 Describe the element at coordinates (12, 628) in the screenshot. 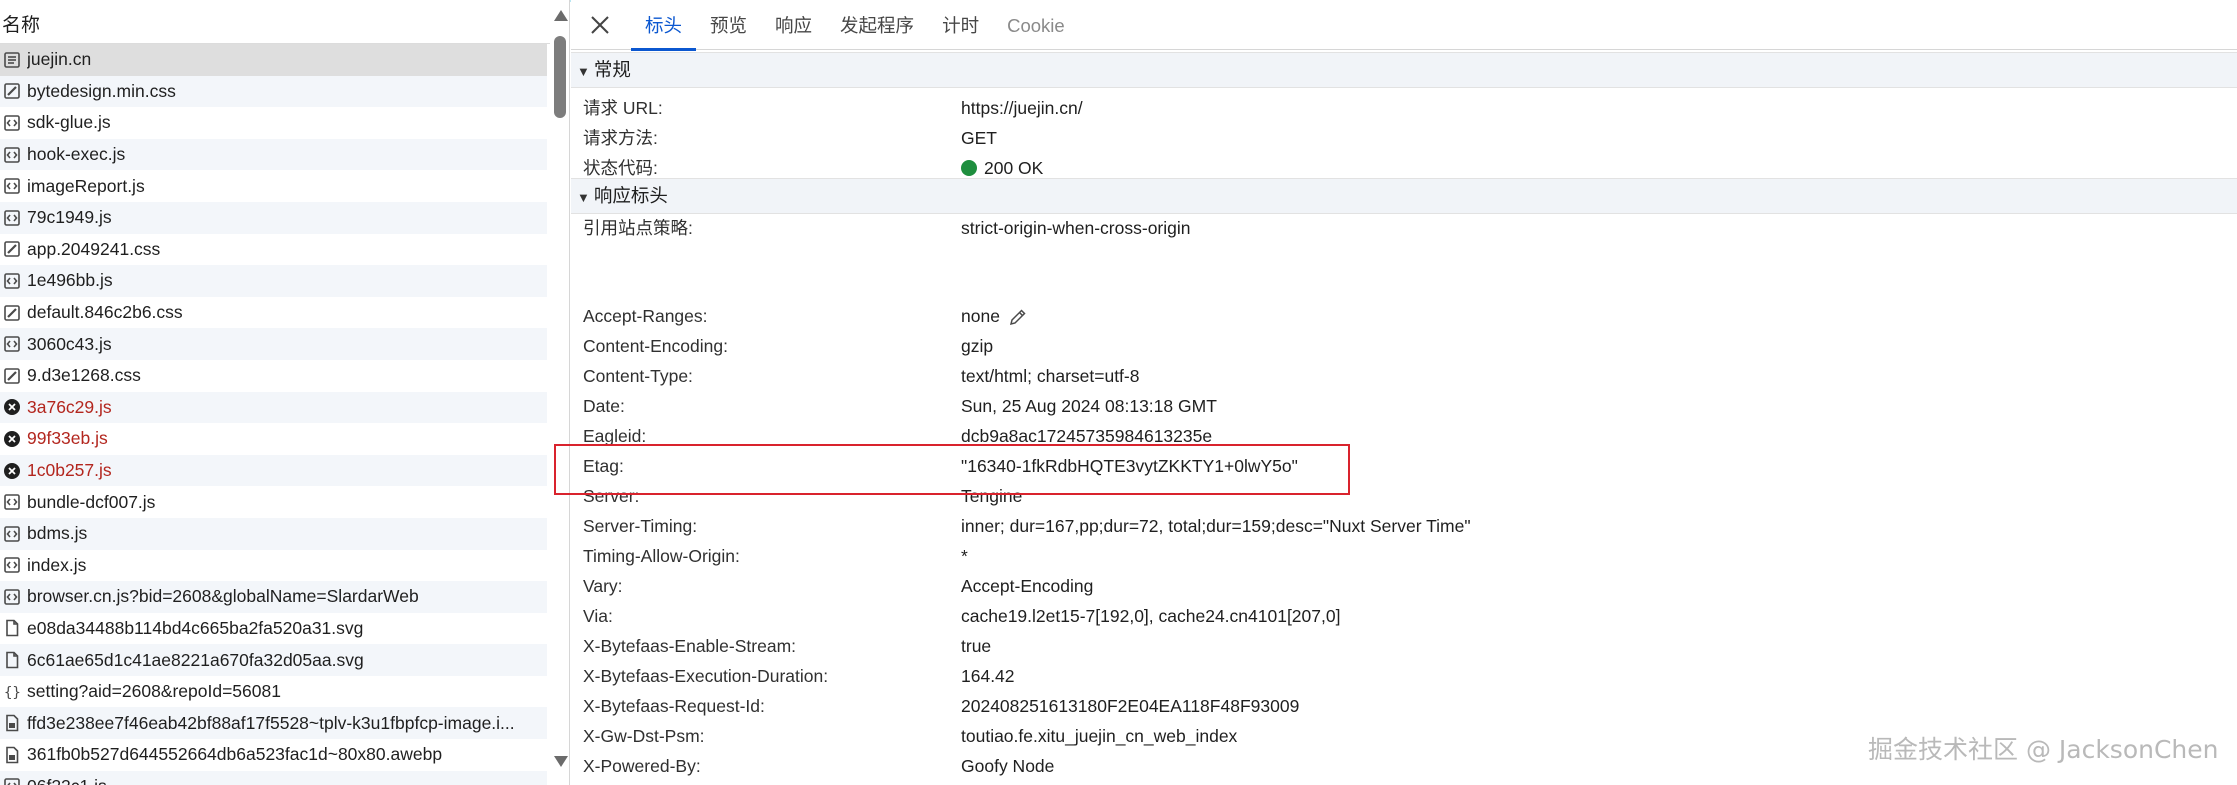

I see `file-icon` at that location.